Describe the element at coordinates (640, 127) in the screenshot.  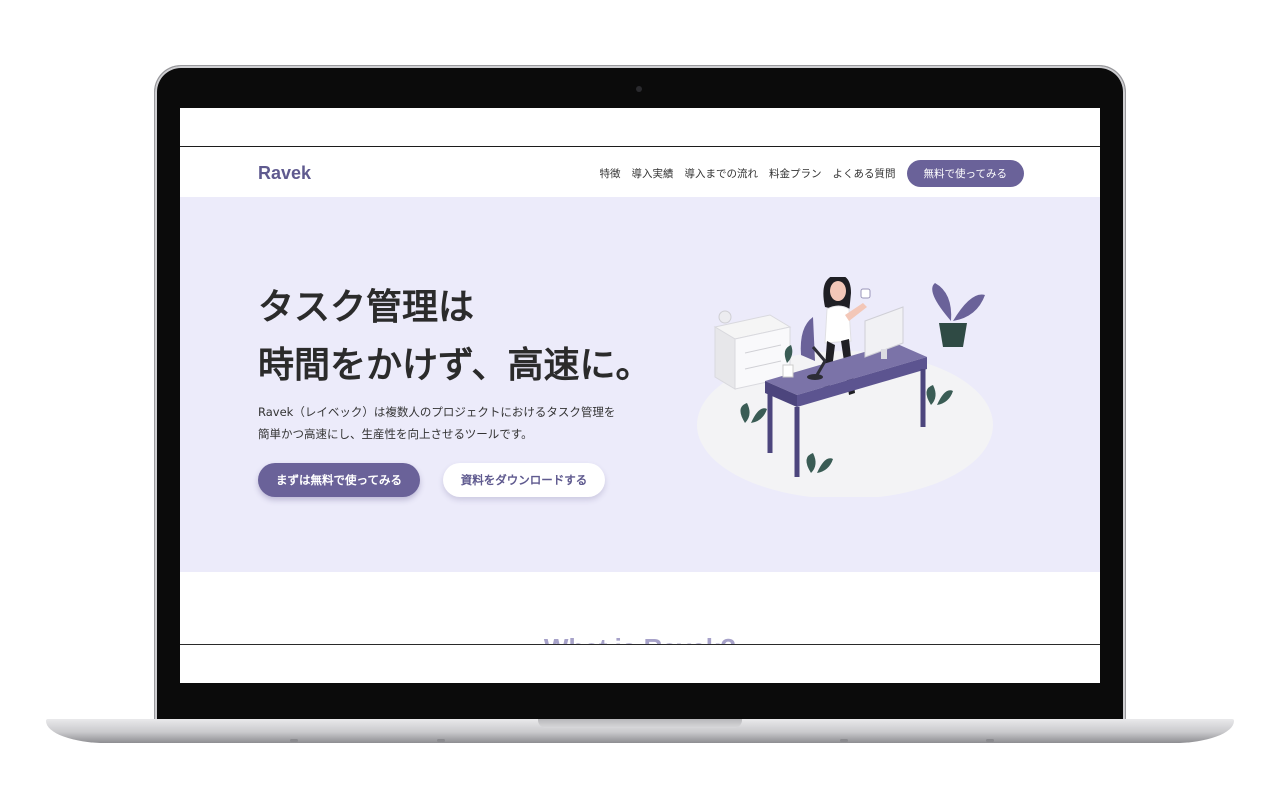
I see `screen-top-strip` at that location.